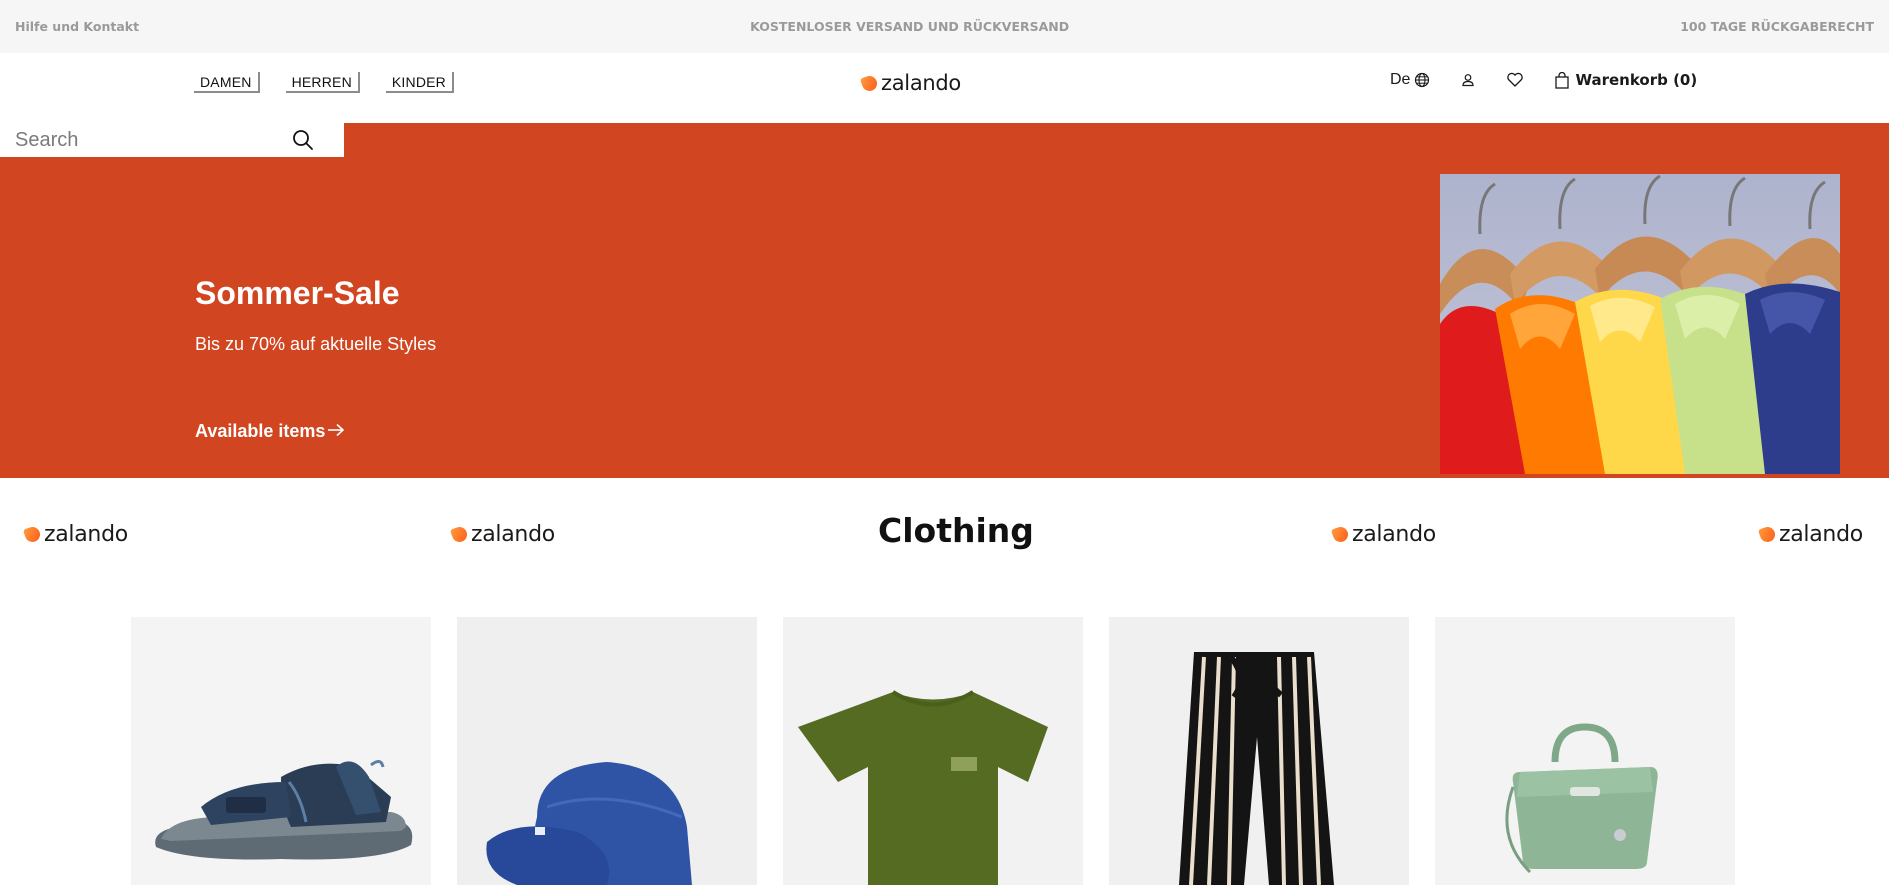 The width and height of the screenshot is (1889, 885). Describe the element at coordinates (1640, 324) in the screenshot. I see `hero-shirts-image` at that location.